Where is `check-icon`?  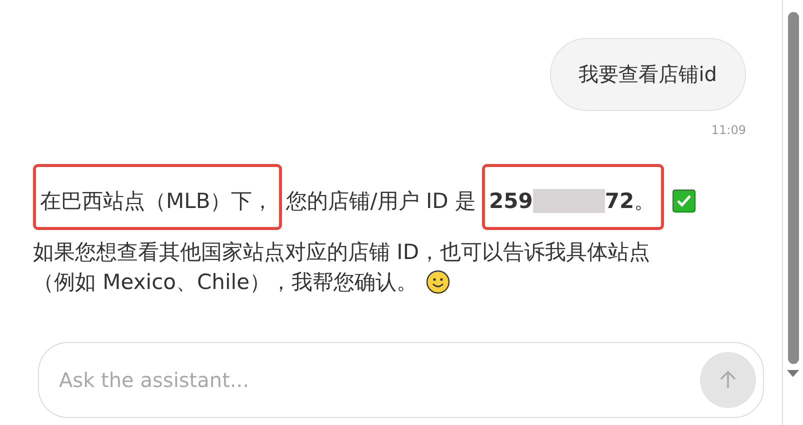
check-icon is located at coordinates (684, 201).